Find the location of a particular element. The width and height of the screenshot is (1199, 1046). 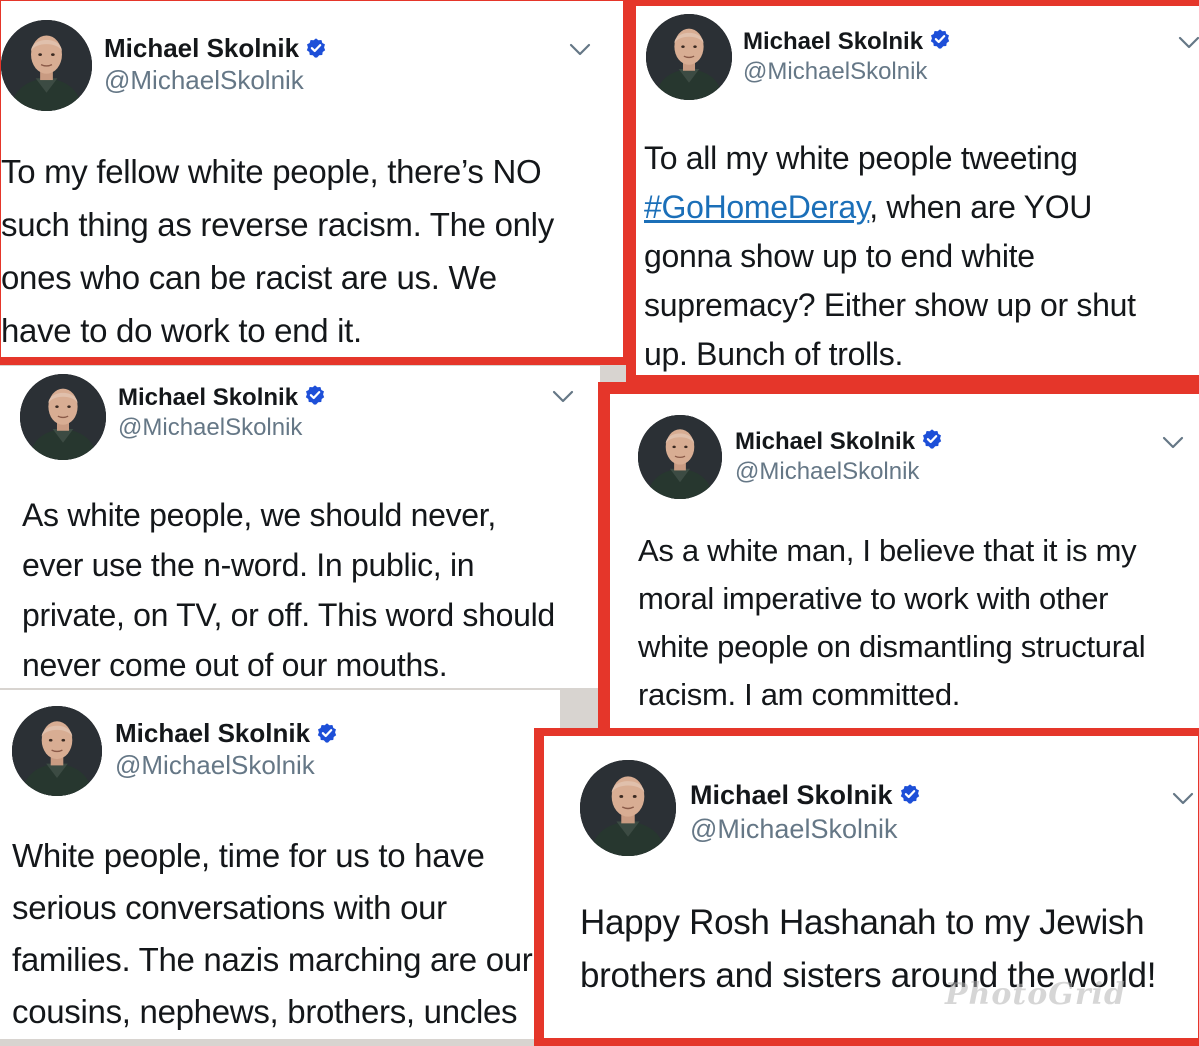

tweet-line: never come out of our mouths. is located at coordinates (235, 665).